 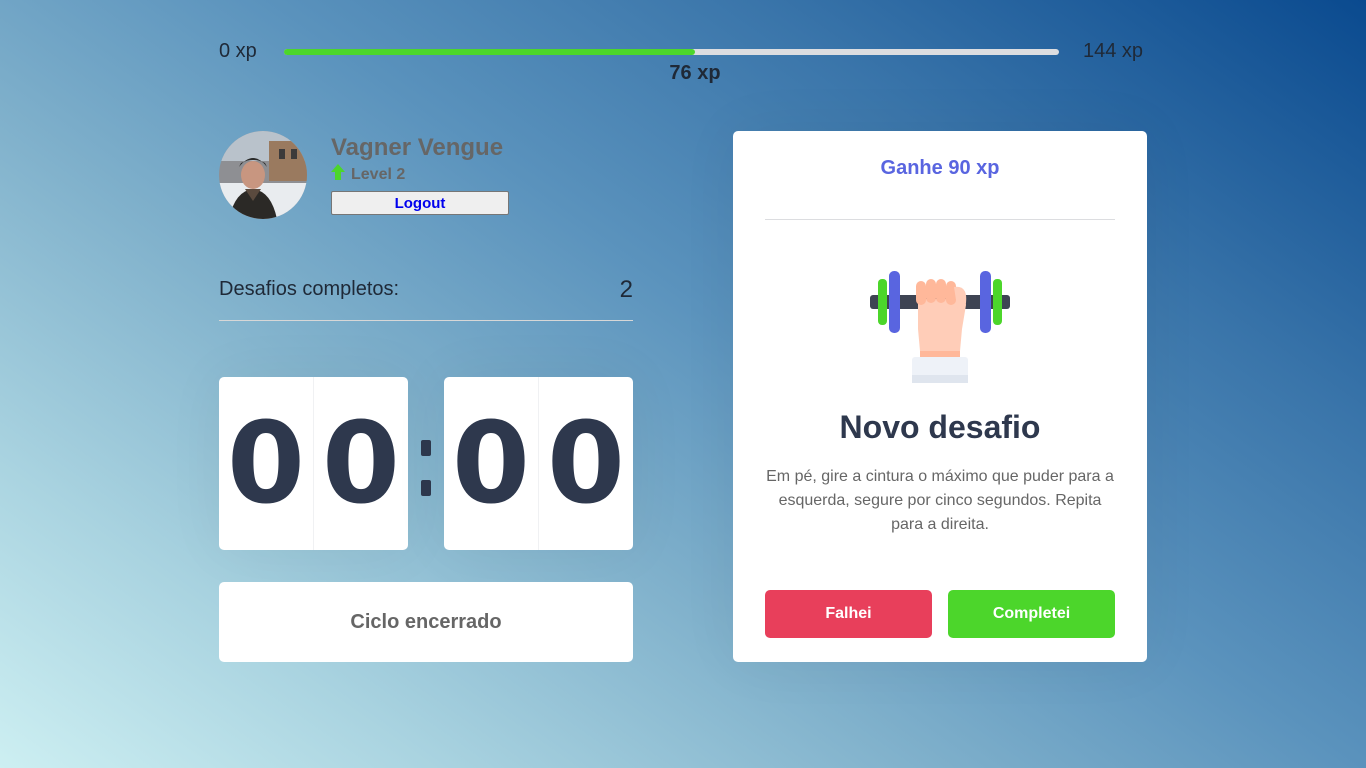 What do you see at coordinates (940, 187) in the screenshot?
I see `challenge-reward: Ganhe 90 xp` at bounding box center [940, 187].